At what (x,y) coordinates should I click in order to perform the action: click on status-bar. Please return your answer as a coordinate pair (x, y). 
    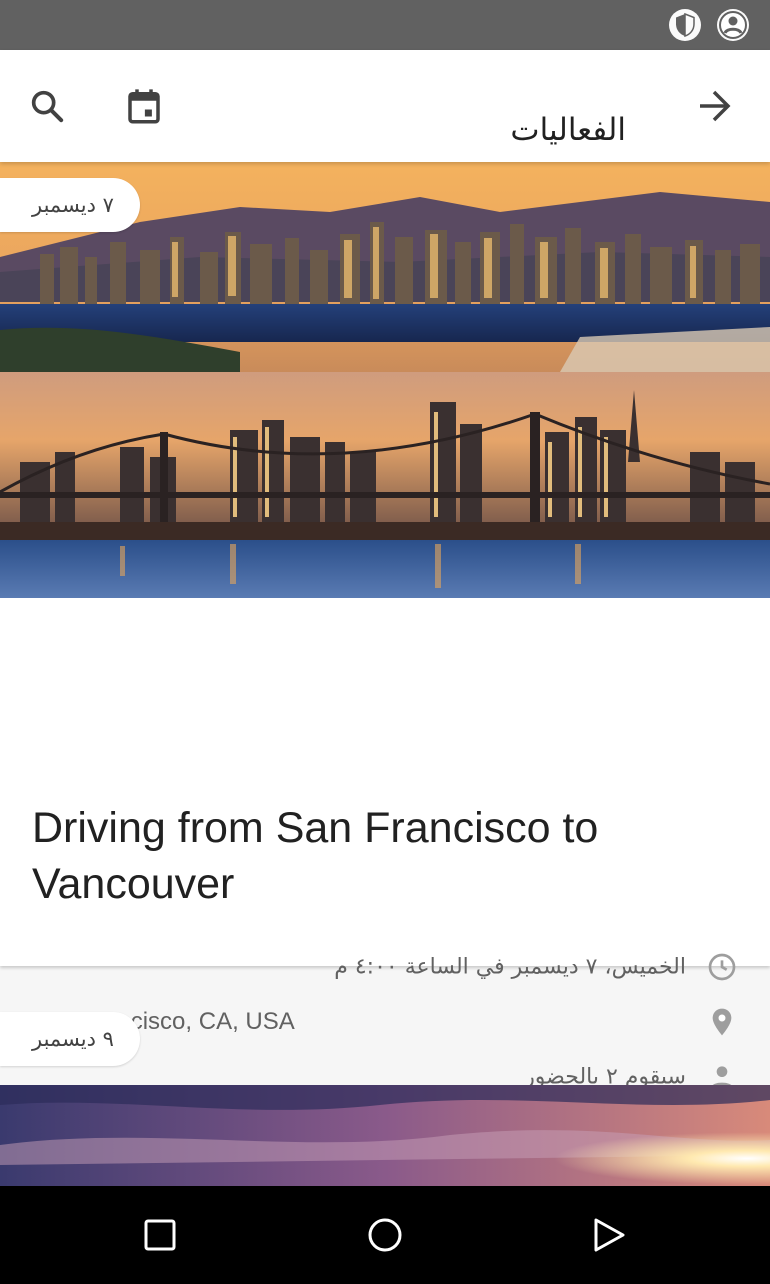
    Looking at the image, I should click on (385, 25).